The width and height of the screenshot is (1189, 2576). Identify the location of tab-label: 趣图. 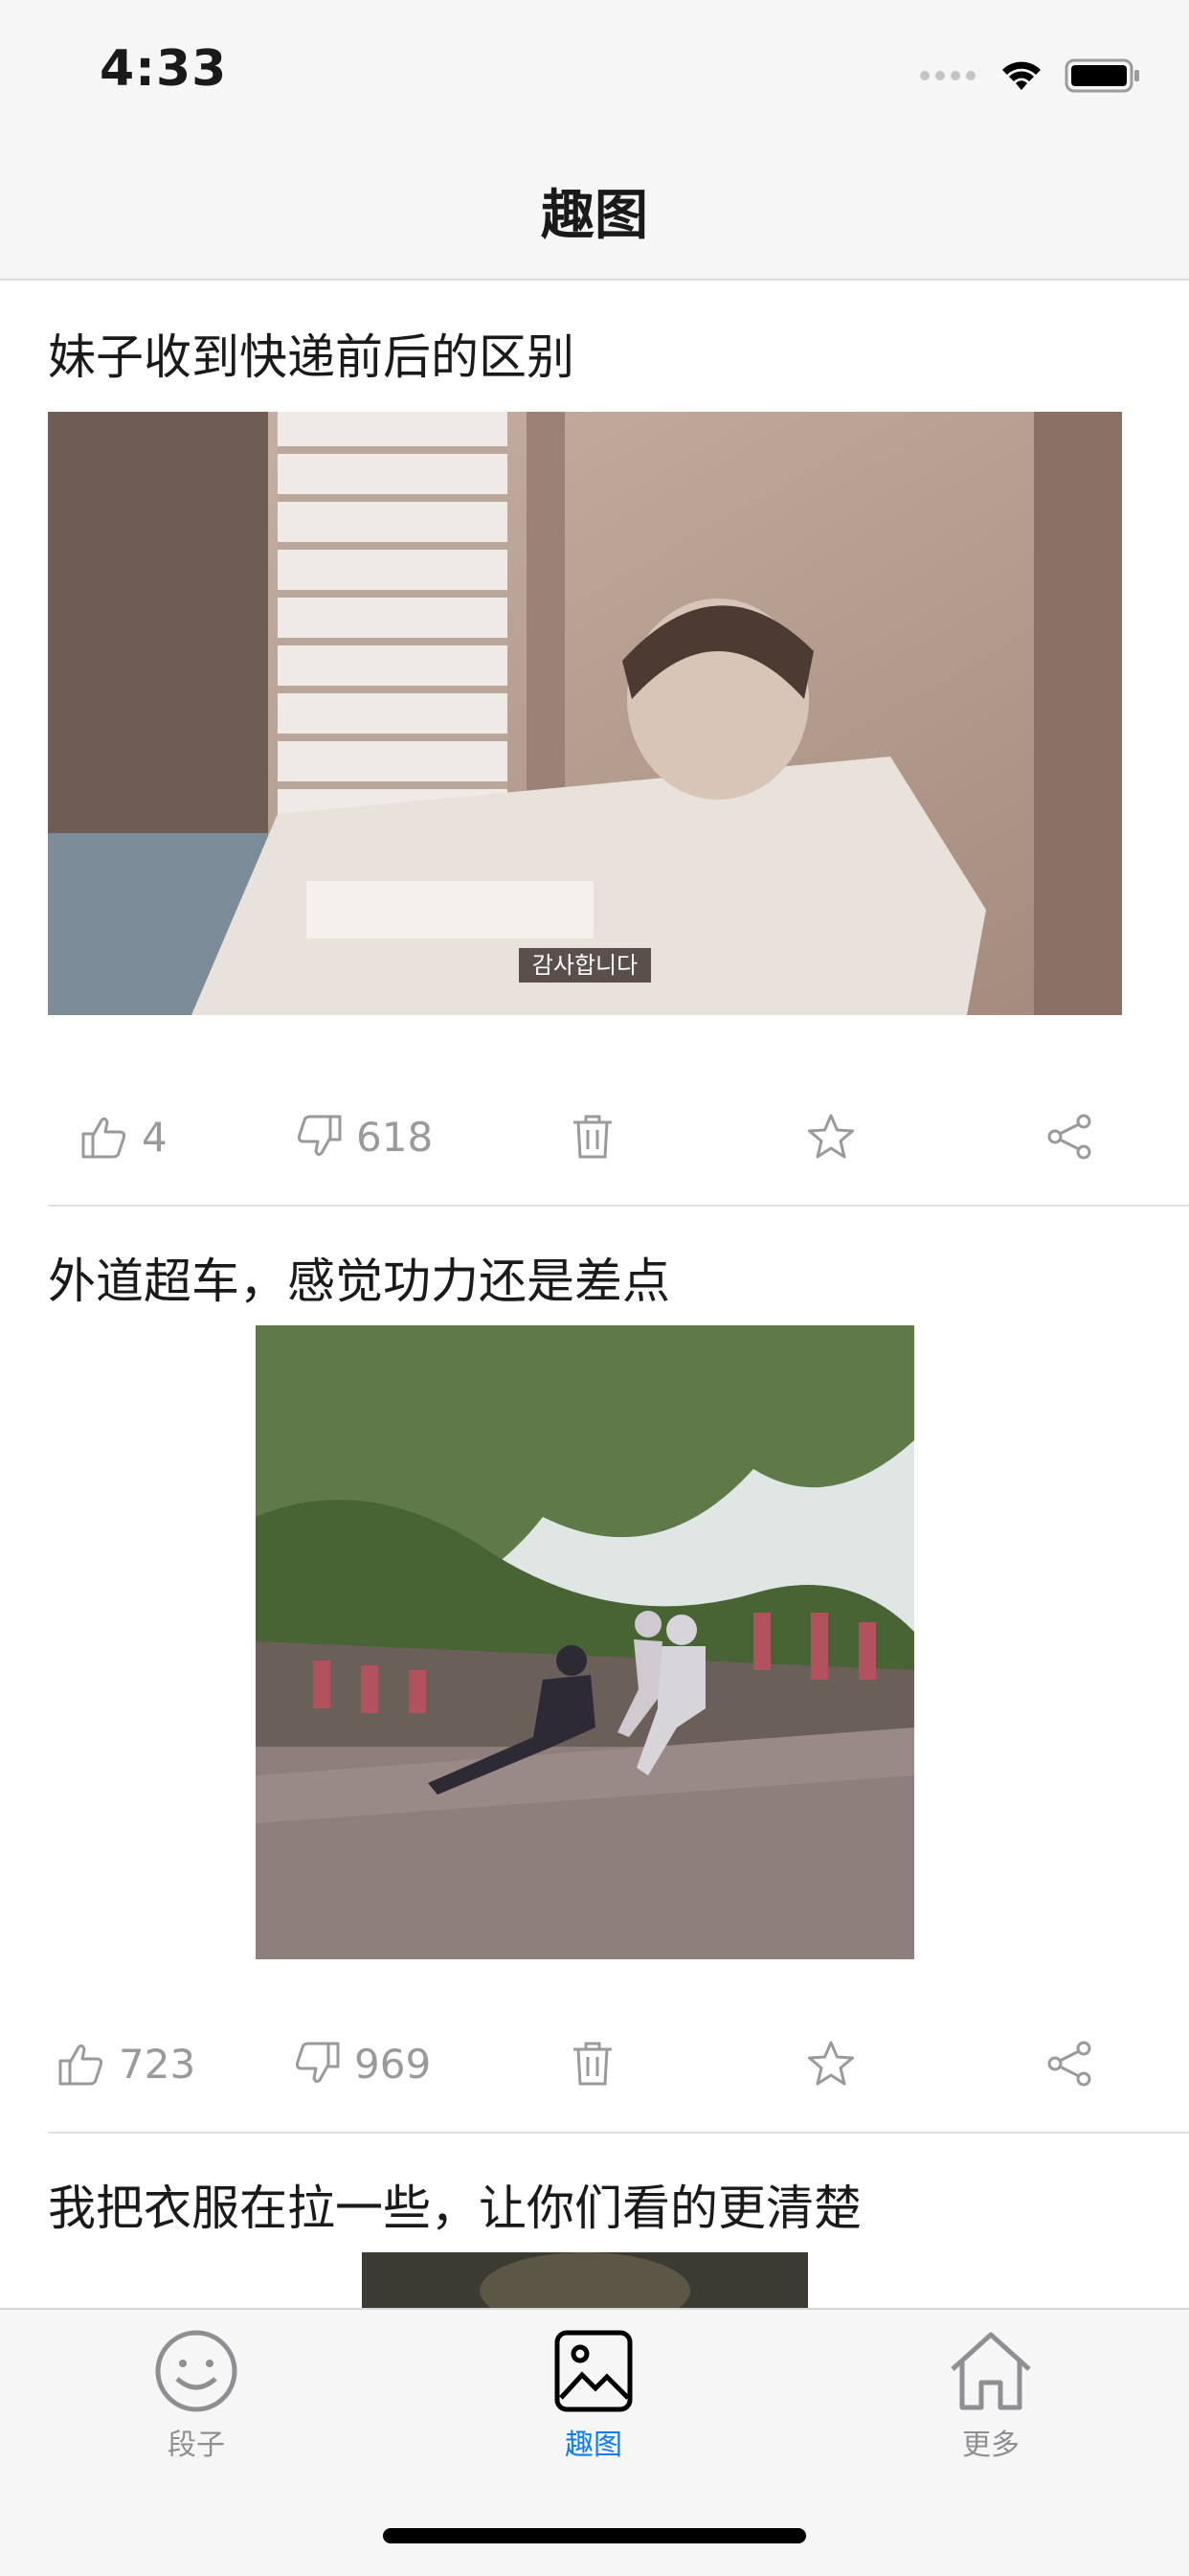
(593, 2445).